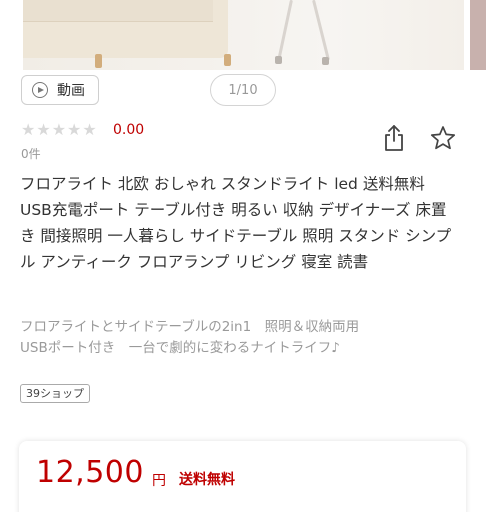  I want to click on favorite-star-icon, so click(443, 138).